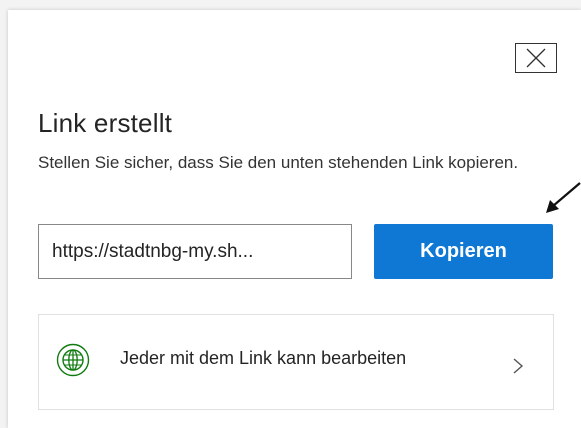  What do you see at coordinates (463, 251) in the screenshot?
I see `copy-button: Kopieren` at bounding box center [463, 251].